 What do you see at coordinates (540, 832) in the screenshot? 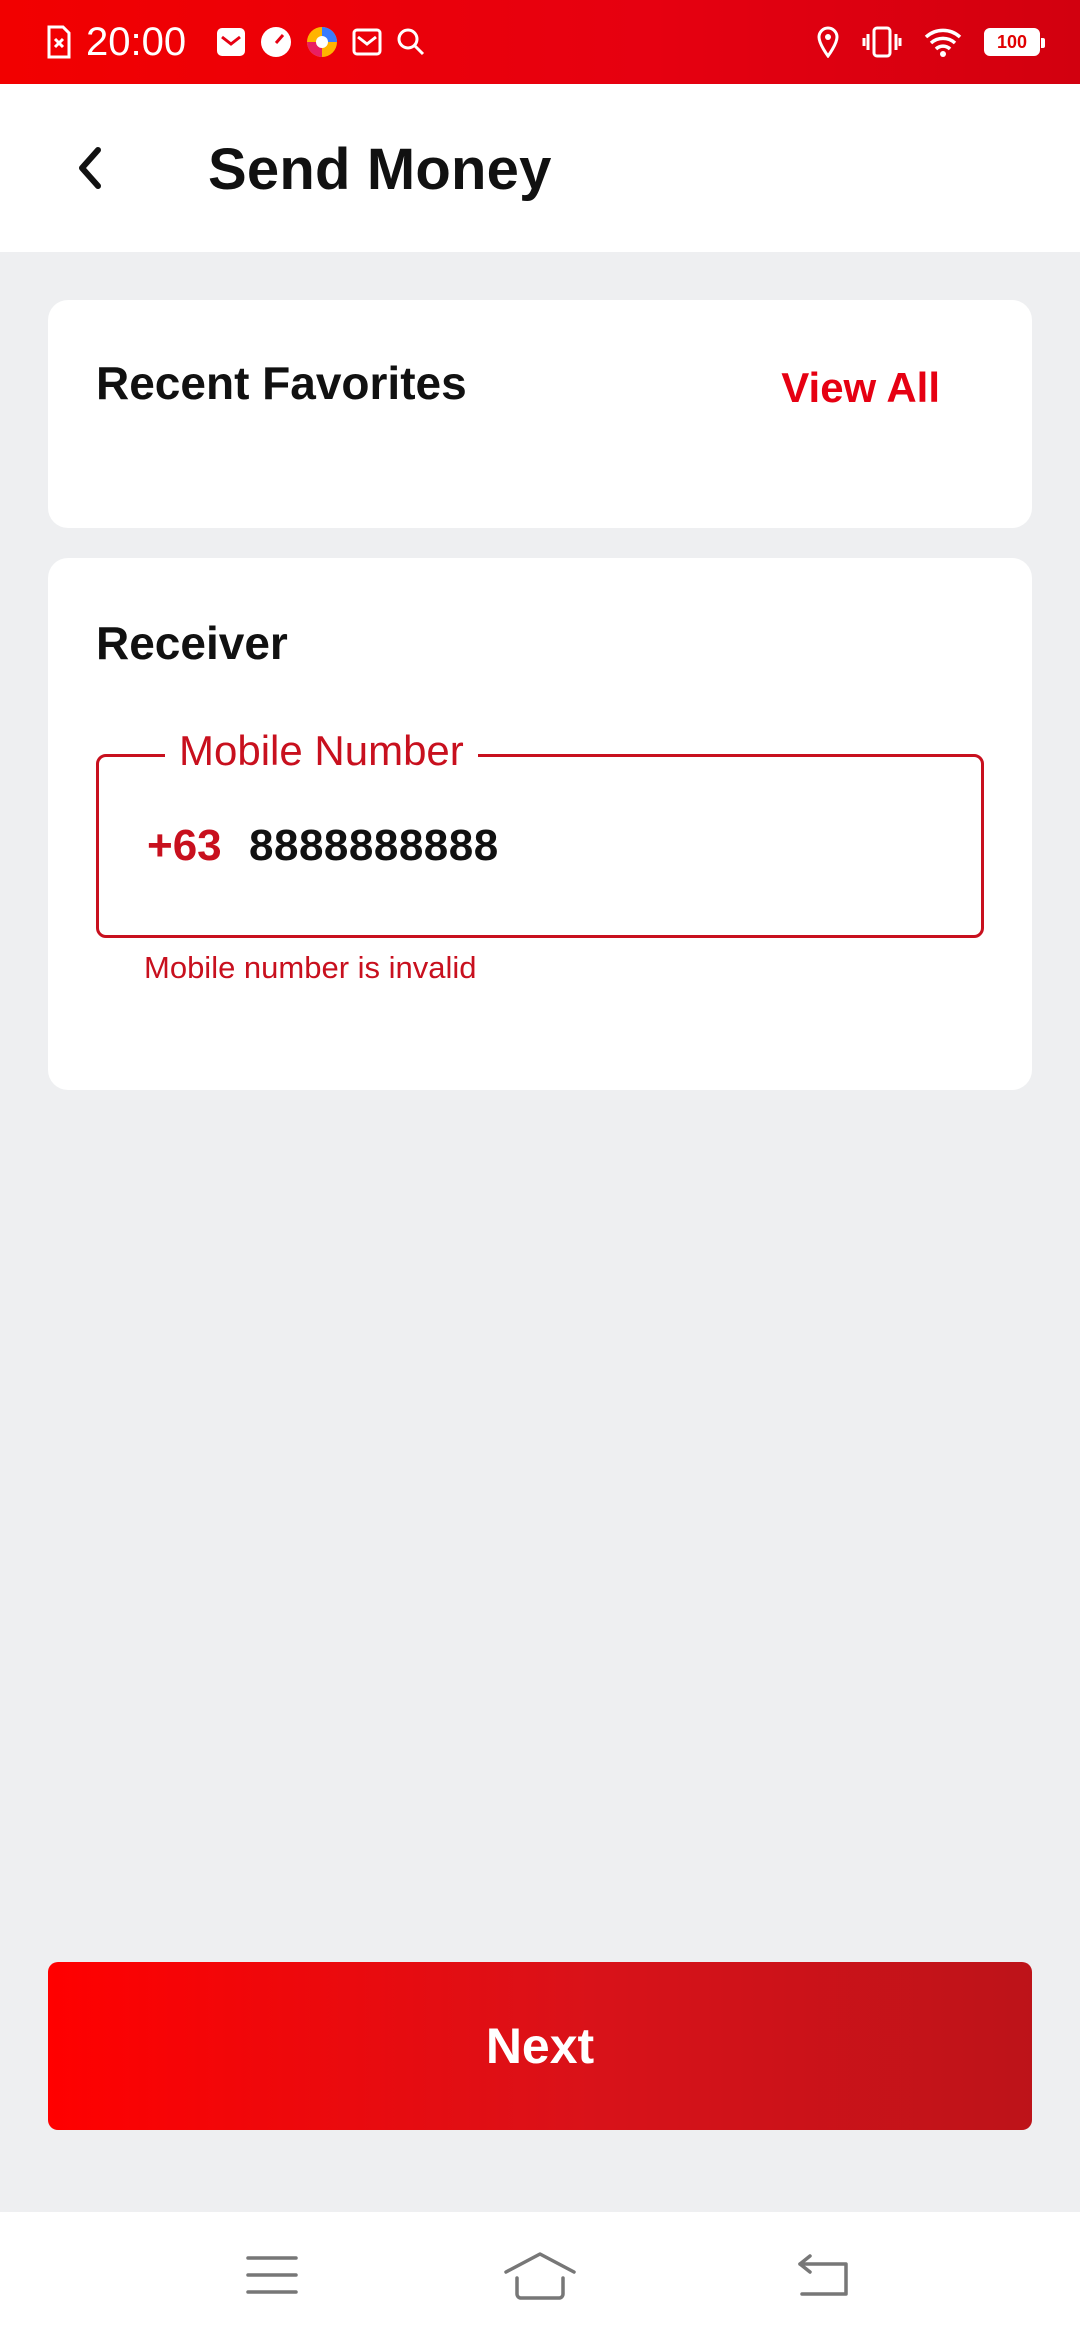
I see `mobile-number-field: Mobile Number +63 8888888888` at bounding box center [540, 832].